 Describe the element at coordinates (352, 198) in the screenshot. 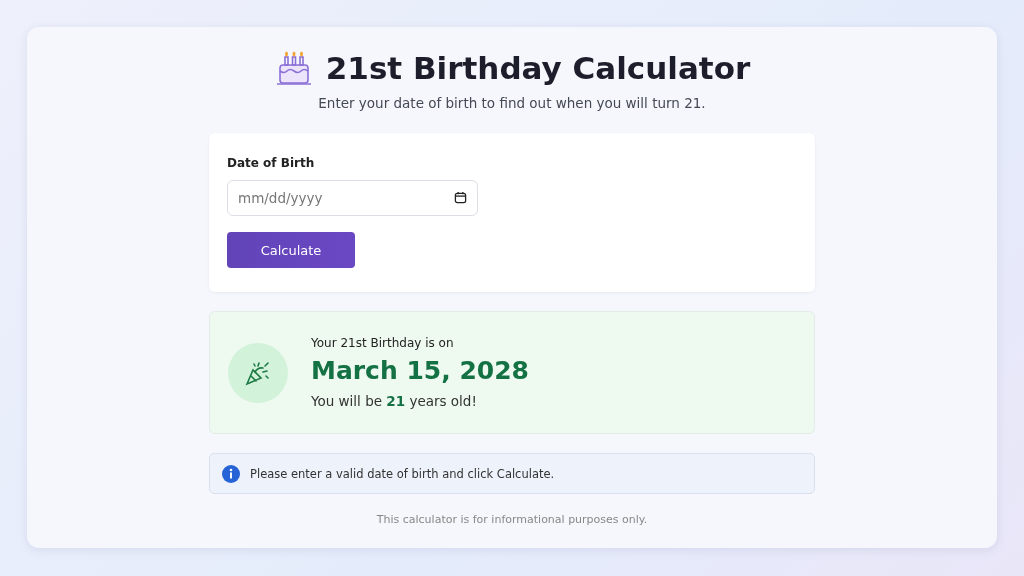

I see `date-field: mm/dd/yyyy` at that location.